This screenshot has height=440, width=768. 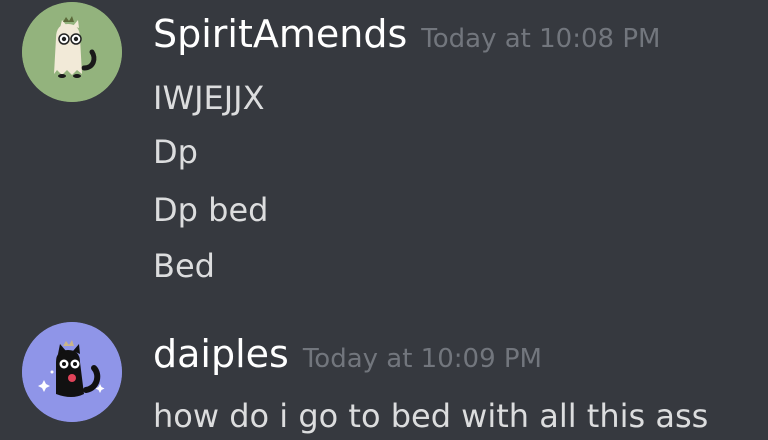 I want to click on message-text: IWJEJJX, so click(x=209, y=98).